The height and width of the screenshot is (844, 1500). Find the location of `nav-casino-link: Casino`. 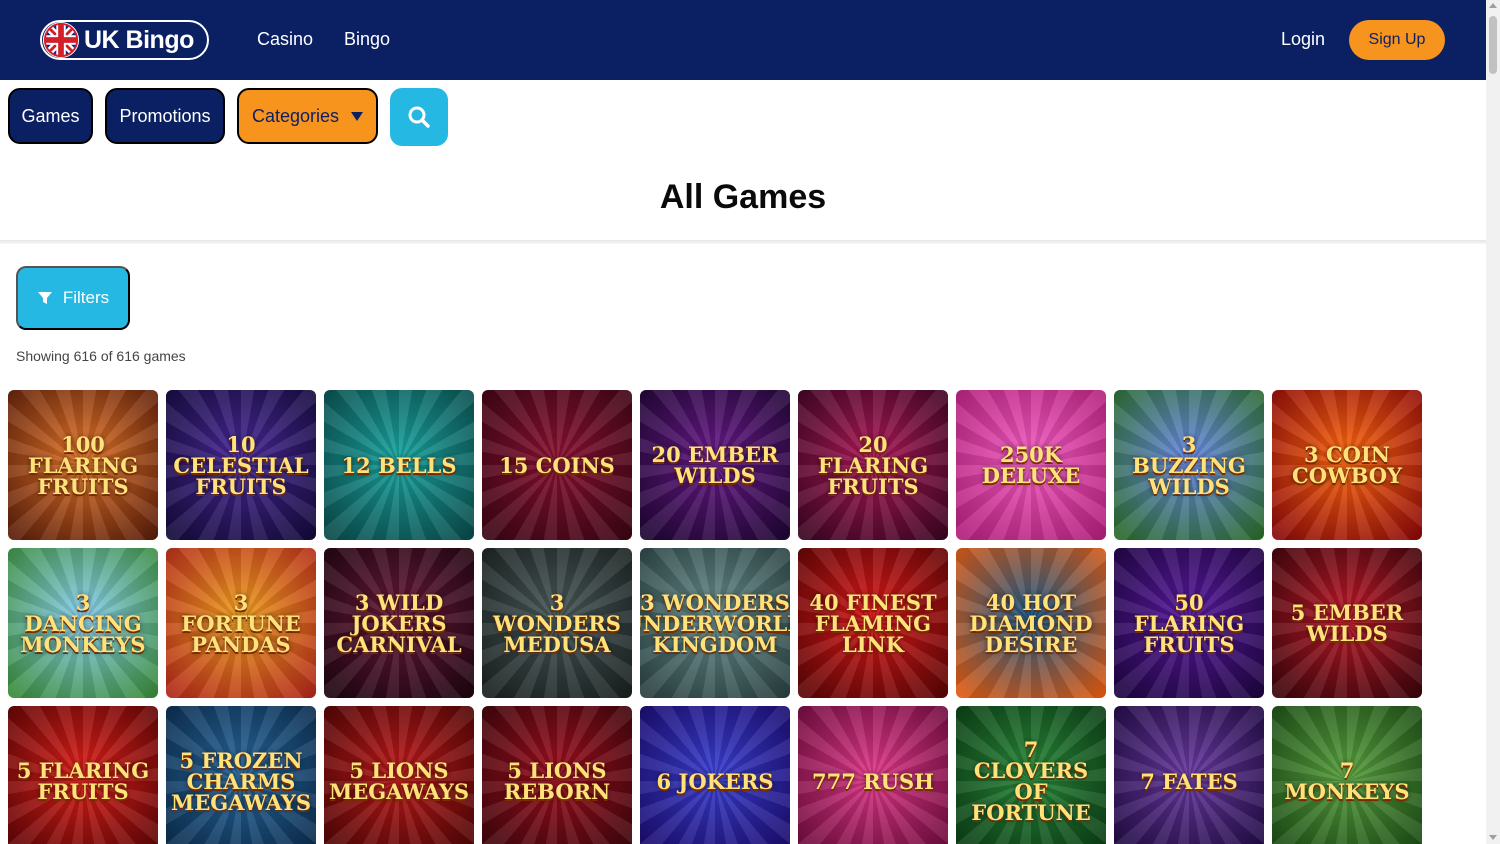

nav-casino-link: Casino is located at coordinates (285, 39).